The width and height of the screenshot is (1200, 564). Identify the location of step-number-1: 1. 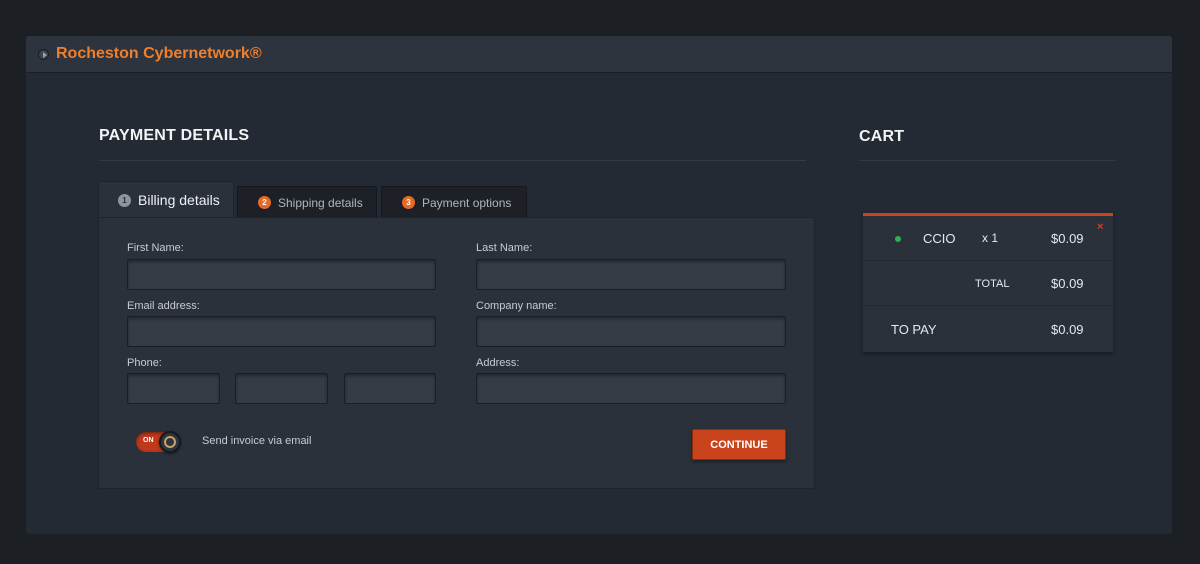
(124, 200).